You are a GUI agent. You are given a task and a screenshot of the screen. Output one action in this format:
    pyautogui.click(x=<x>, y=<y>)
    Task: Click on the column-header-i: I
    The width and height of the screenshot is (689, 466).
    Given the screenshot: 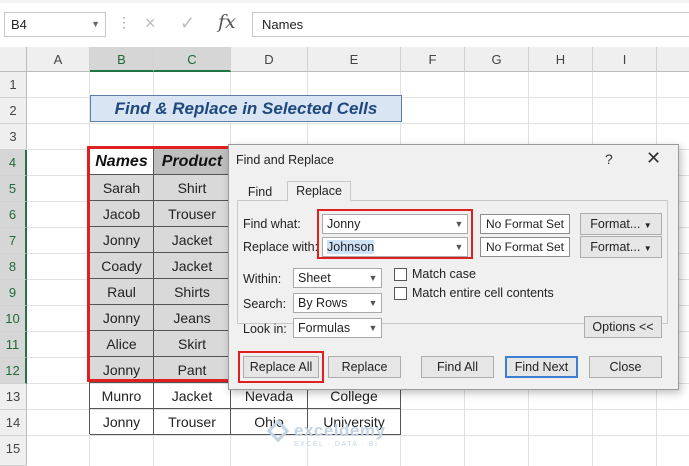 What is the action you would take?
    pyautogui.click(x=625, y=59)
    